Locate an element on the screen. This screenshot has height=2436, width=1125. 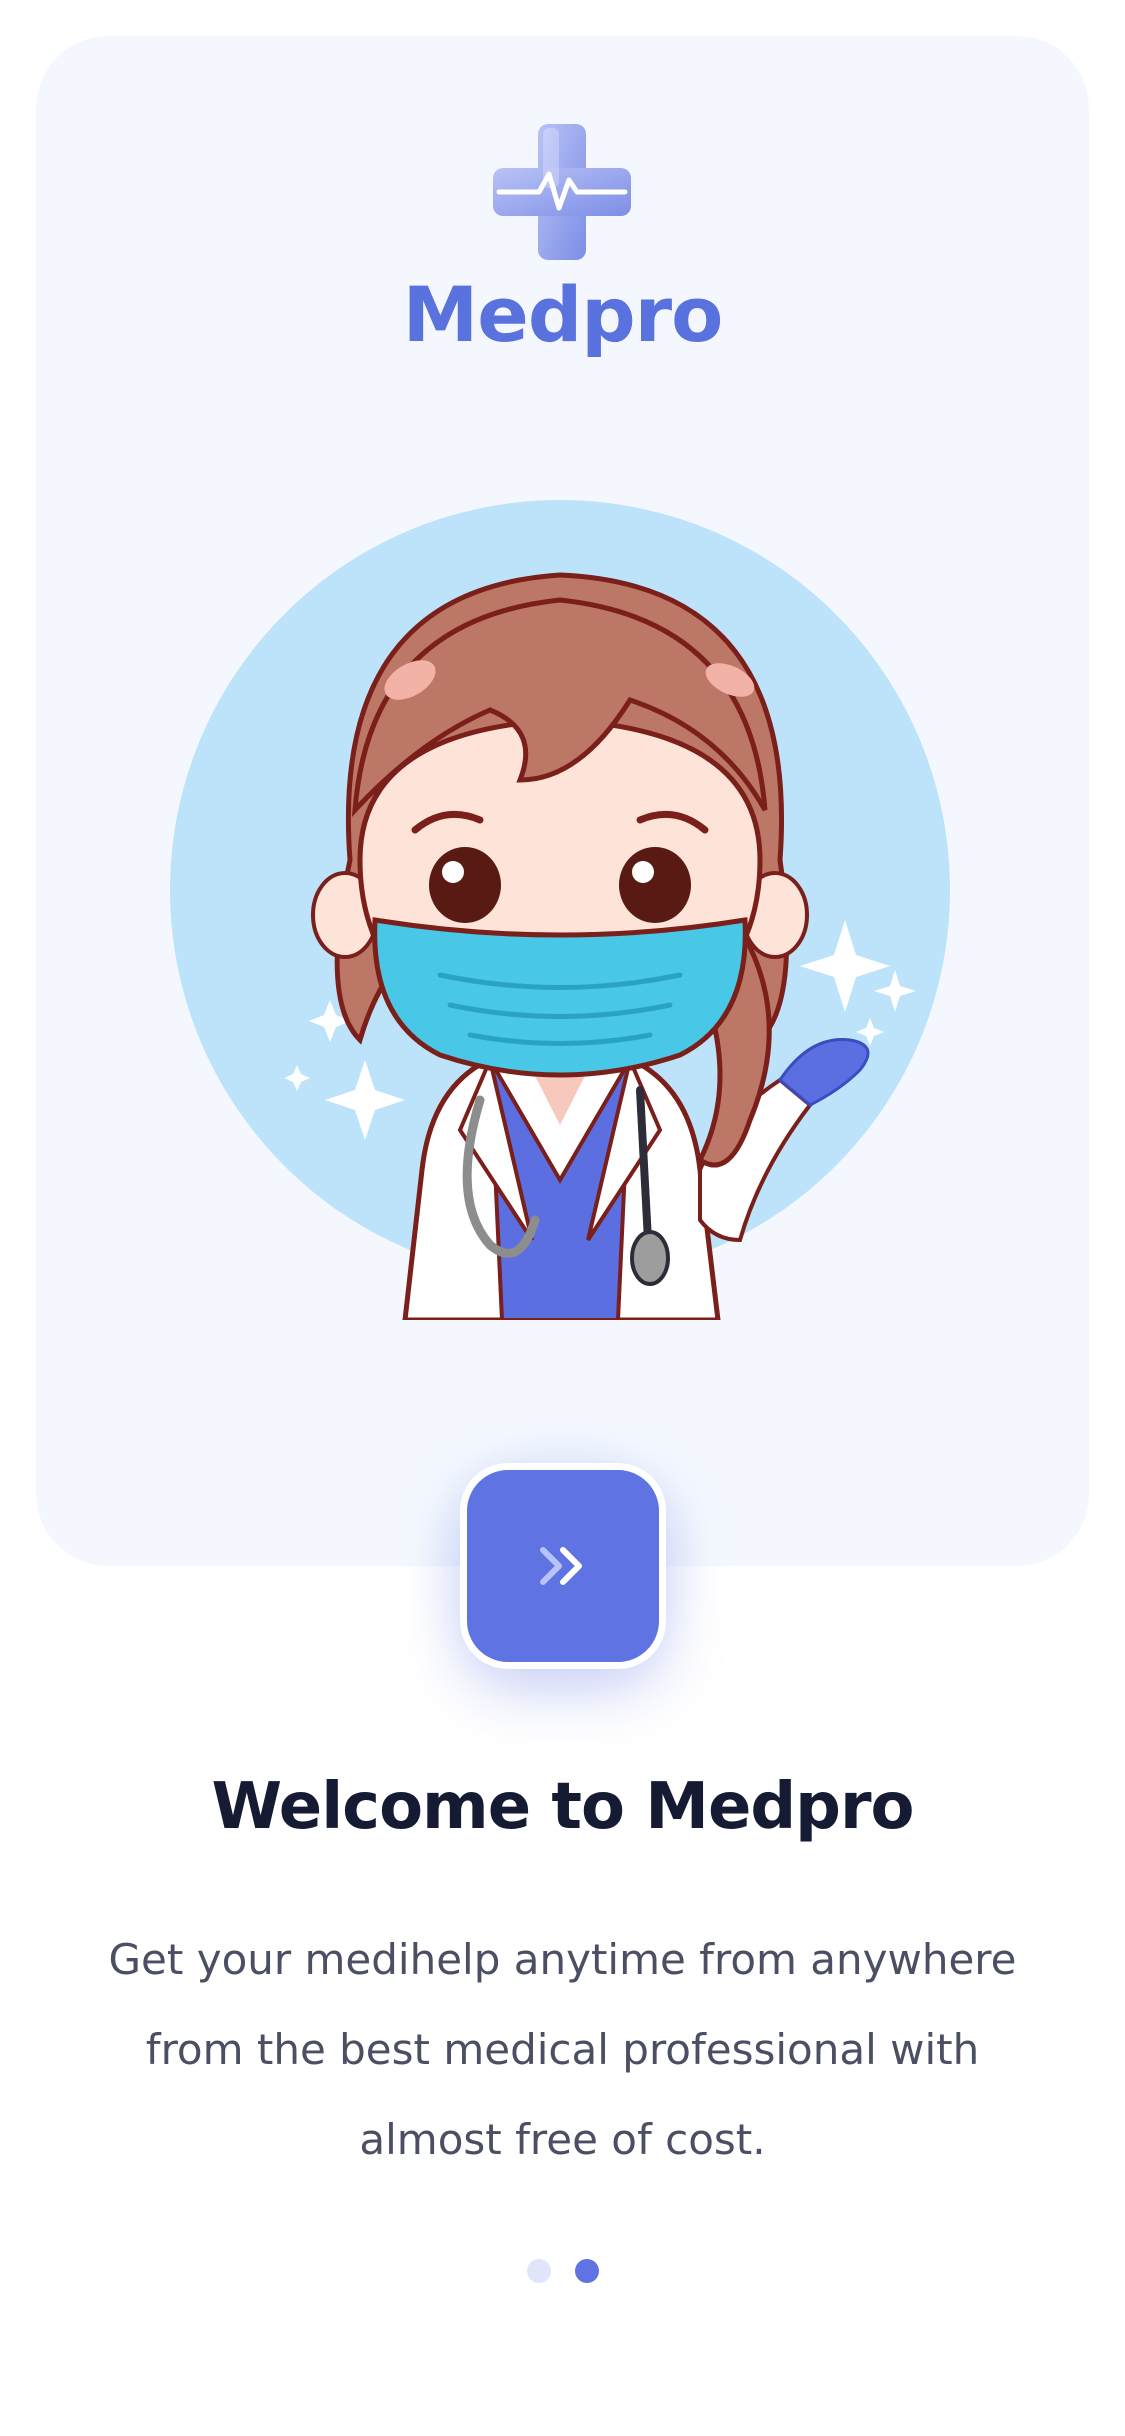
pagination-dots is located at coordinates (562, 2271).